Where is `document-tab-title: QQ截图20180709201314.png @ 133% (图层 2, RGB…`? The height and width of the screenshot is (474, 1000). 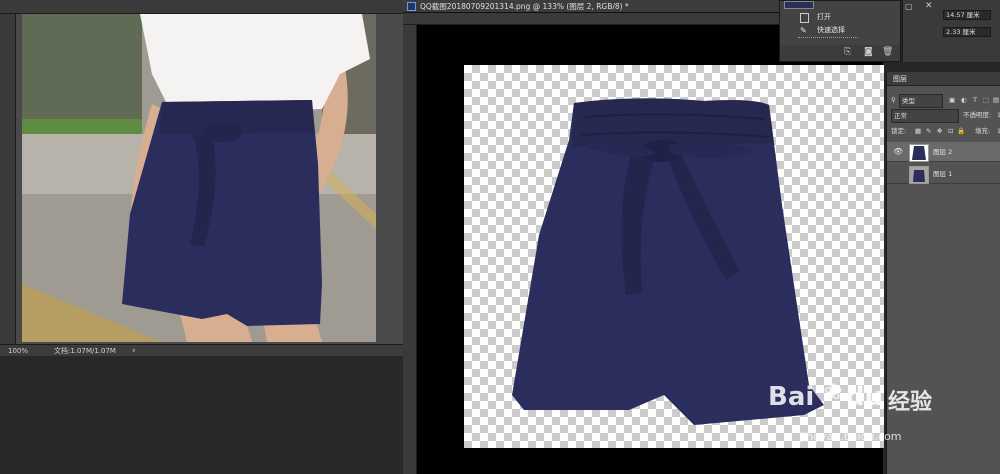 document-tab-title: QQ截图20180709201314.png @ 133% (图层 2, RGB… is located at coordinates (524, 6).